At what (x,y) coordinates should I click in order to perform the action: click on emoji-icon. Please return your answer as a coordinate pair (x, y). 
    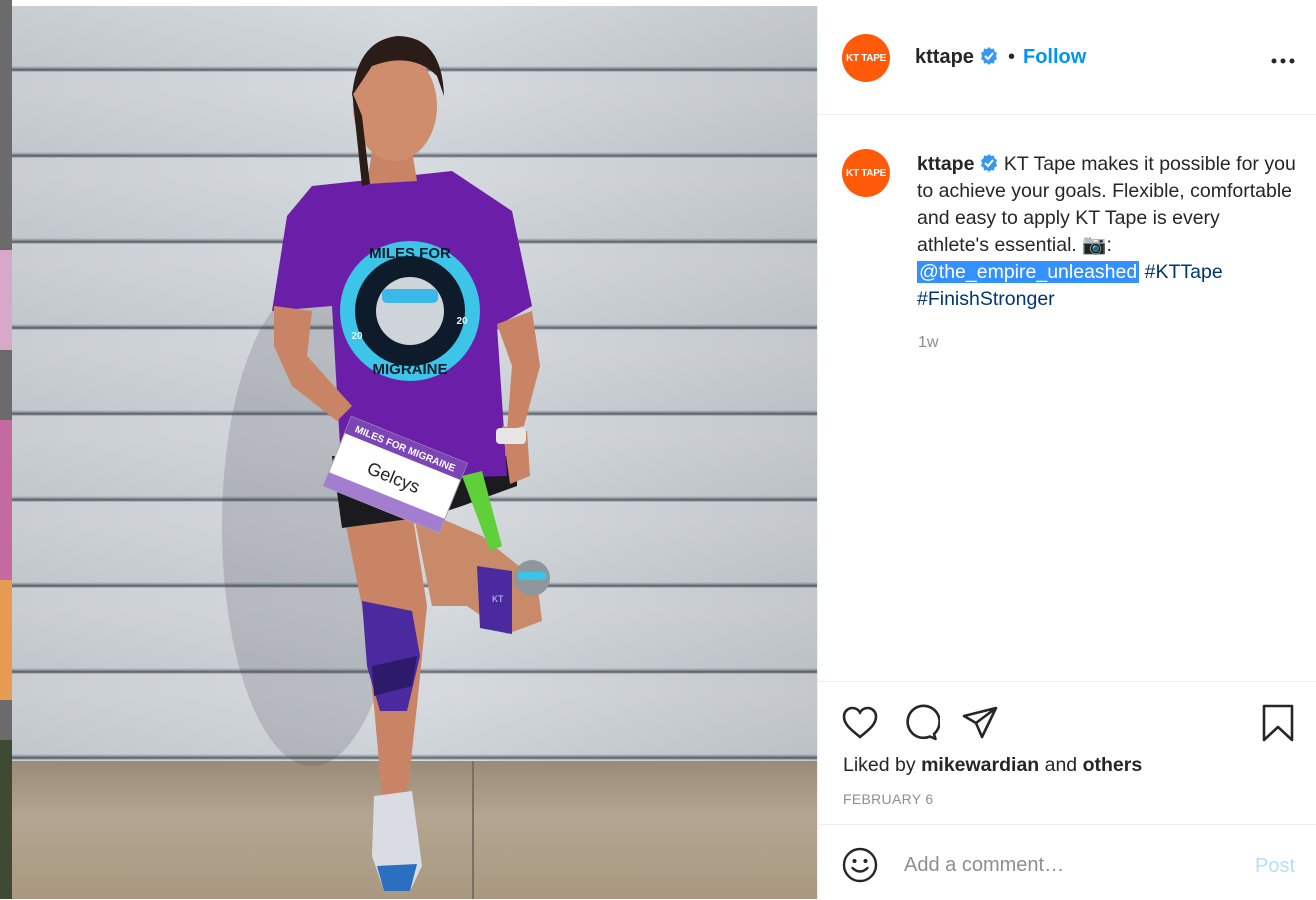
    Looking at the image, I should click on (860, 865).